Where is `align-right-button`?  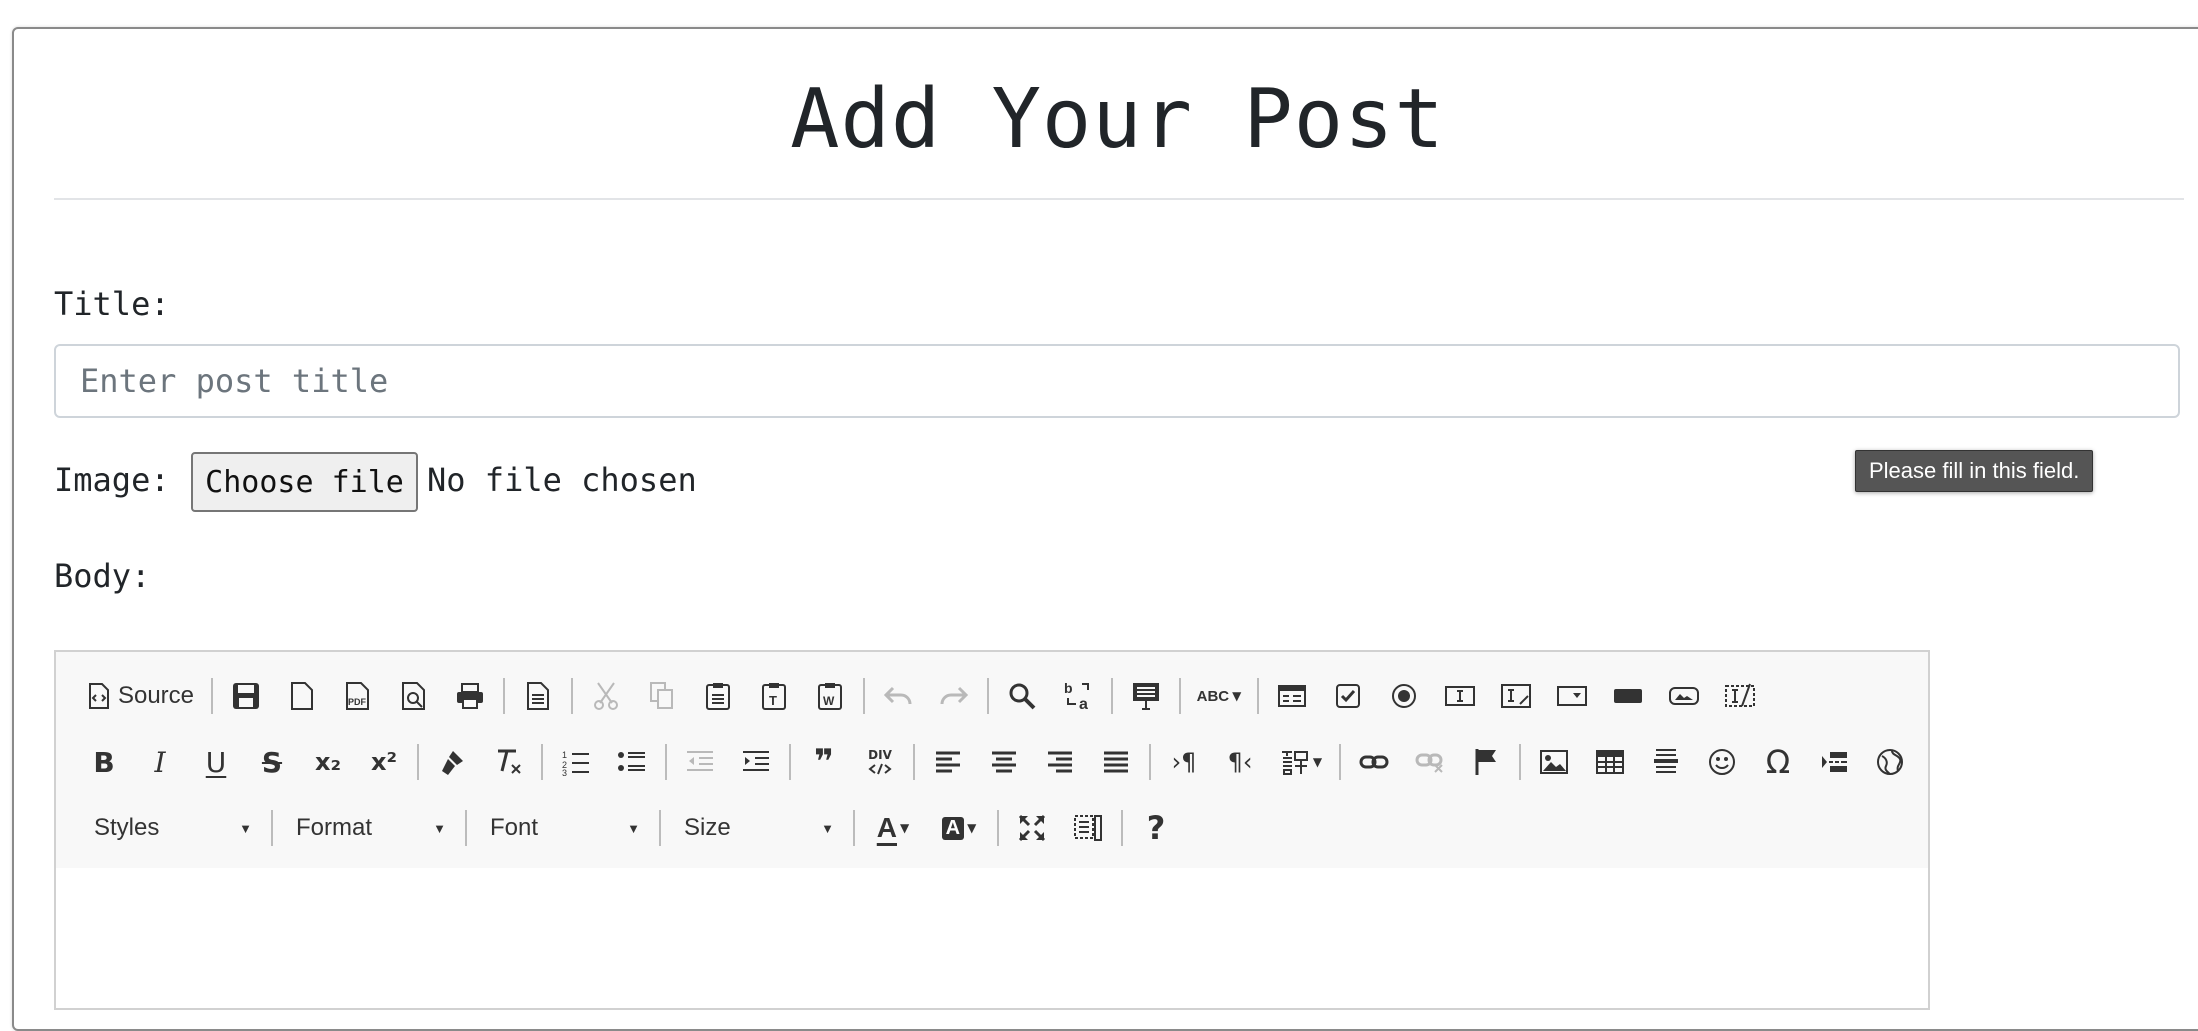 align-right-button is located at coordinates (1060, 762).